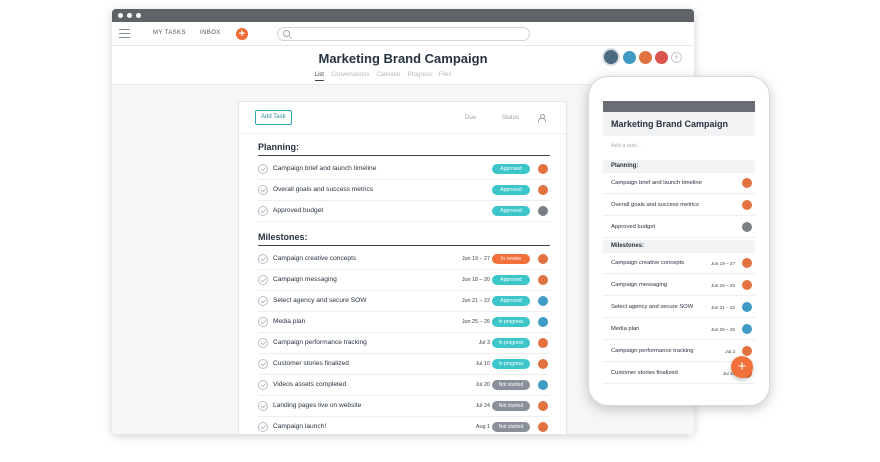 The width and height of the screenshot is (880, 462). What do you see at coordinates (289, 321) in the screenshot?
I see `task-name: Media plan` at bounding box center [289, 321].